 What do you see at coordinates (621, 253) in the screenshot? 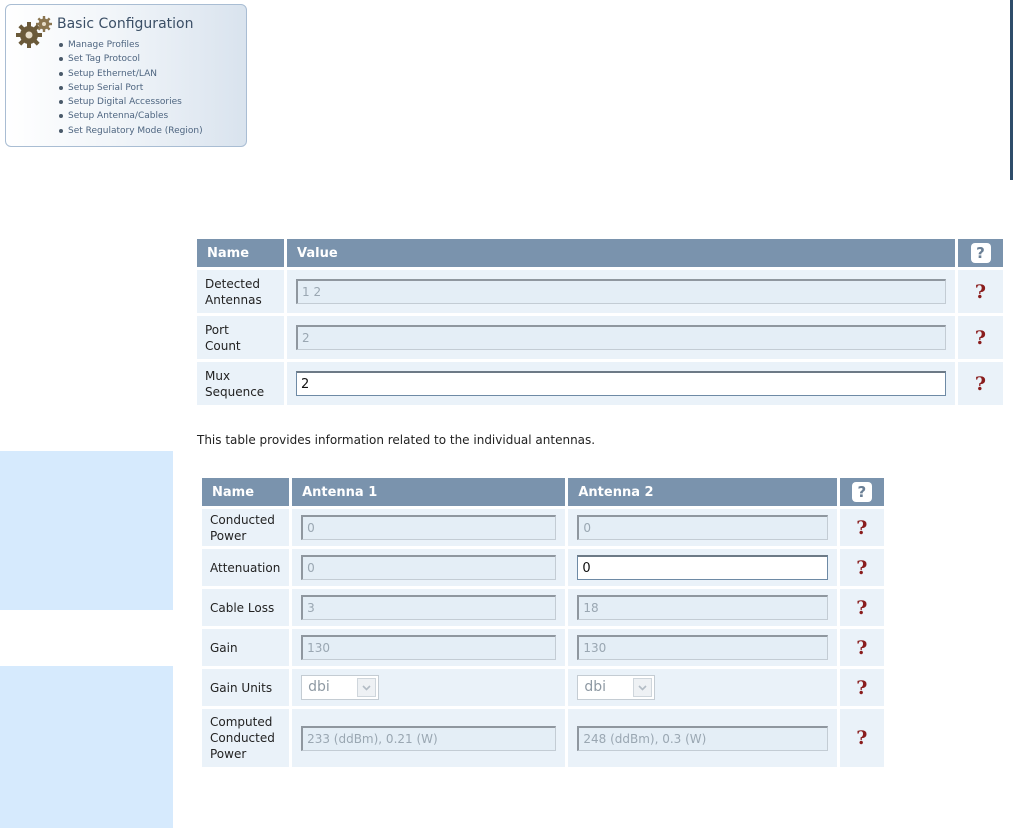
I see `column-header-value: Value` at bounding box center [621, 253].